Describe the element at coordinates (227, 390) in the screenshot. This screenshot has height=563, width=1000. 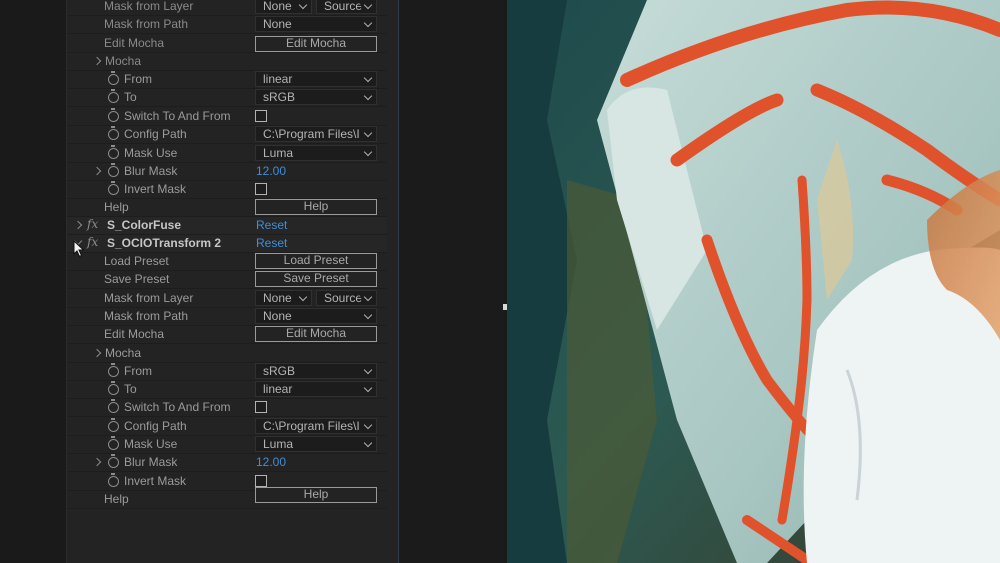
I see `row-to: To linear` at that location.